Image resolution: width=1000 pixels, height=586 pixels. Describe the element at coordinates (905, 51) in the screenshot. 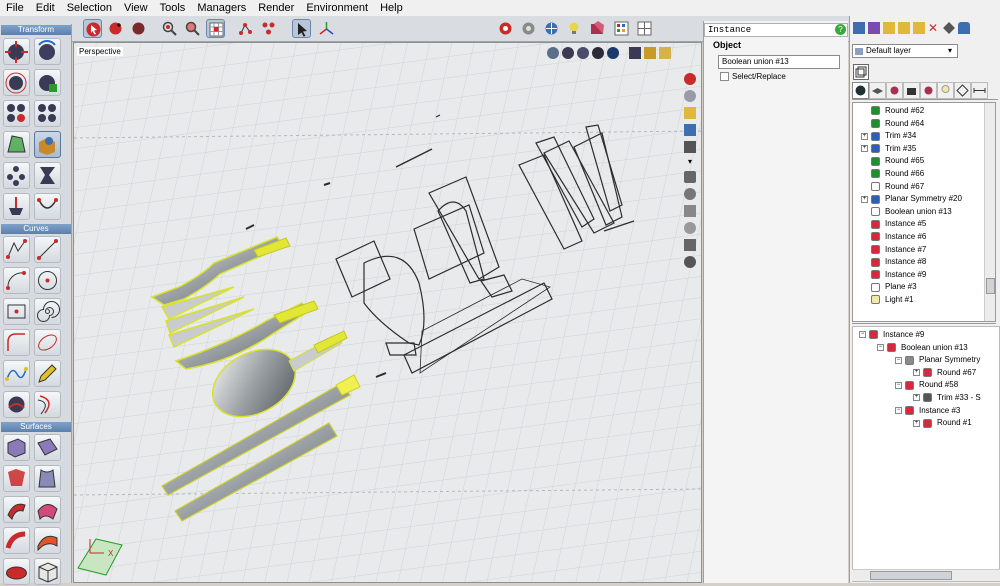

I see `layer-dropdown: Default layer` at that location.